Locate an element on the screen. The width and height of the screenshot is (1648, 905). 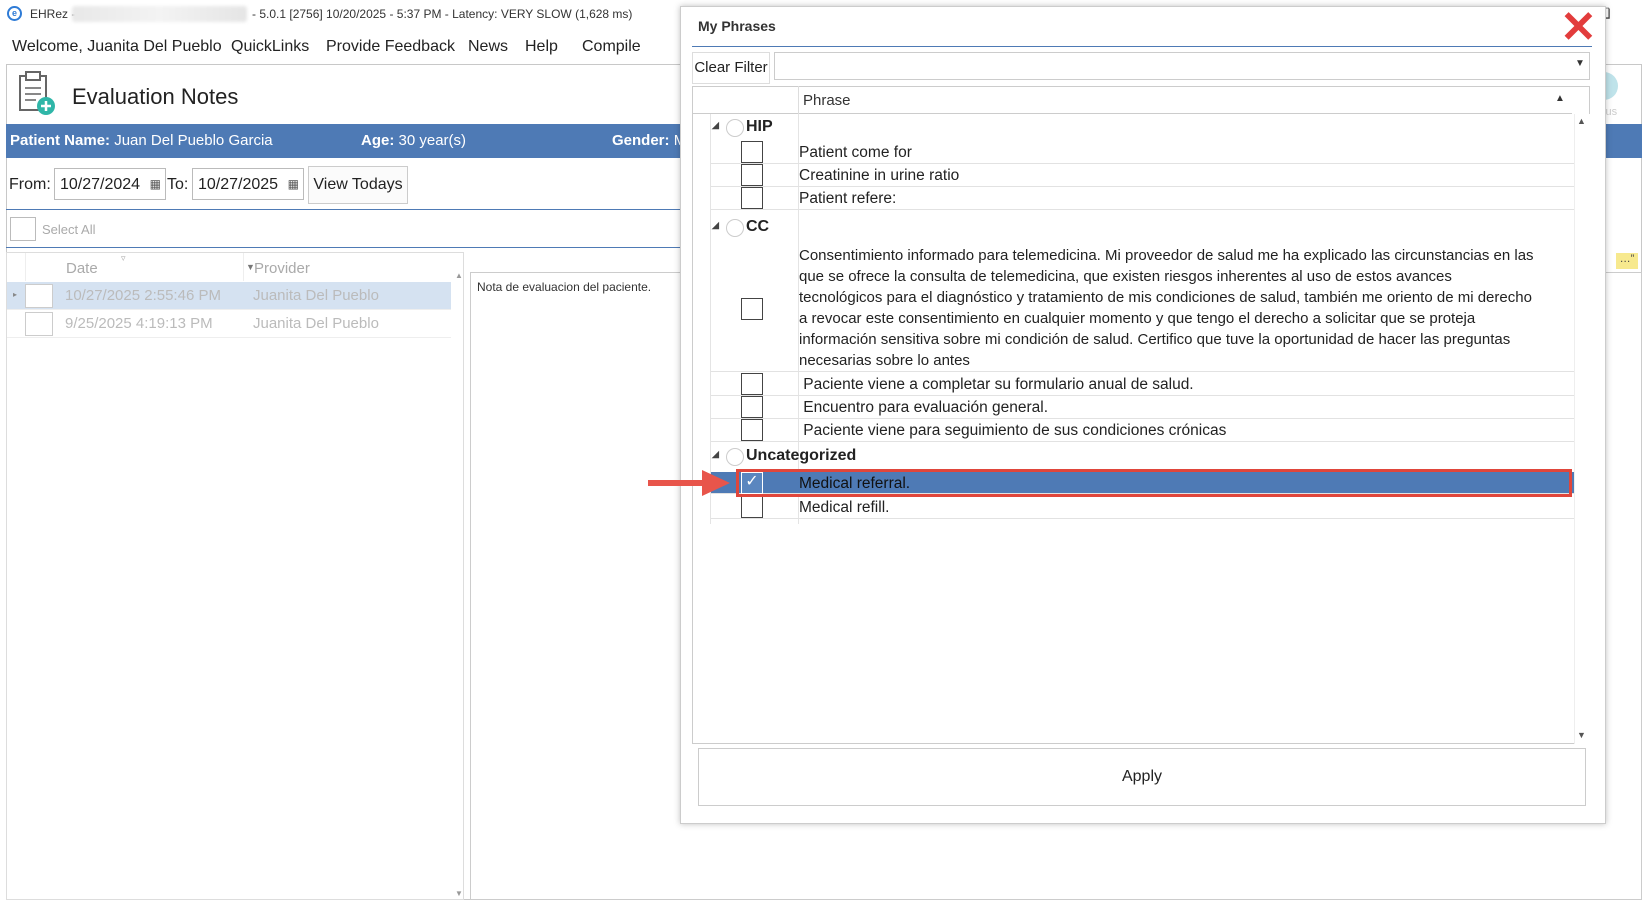
row-expand-icon: ▸ is located at coordinates (15, 294).